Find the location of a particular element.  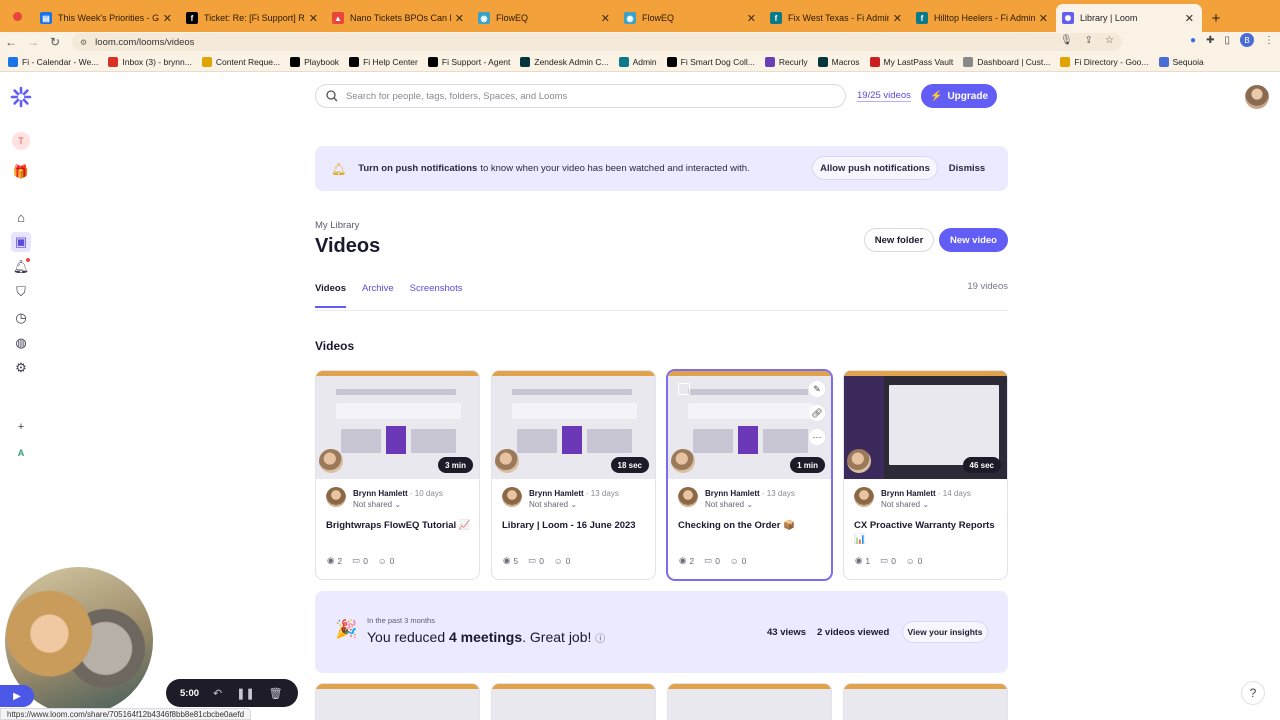

bookmark-item: Macros is located at coordinates (838, 61).